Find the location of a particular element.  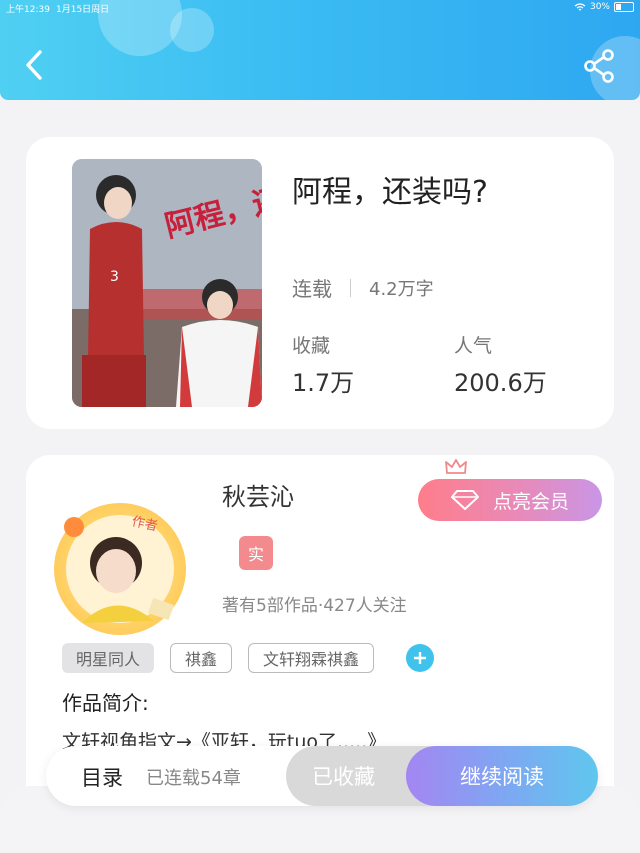

intro-label: 作品简介: is located at coordinates (105, 703).